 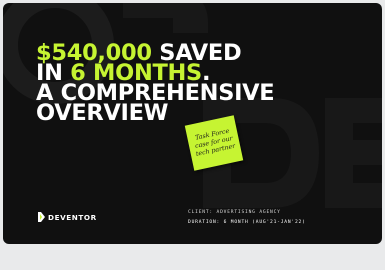 I want to click on sticky-note-text: Task Force case for our tech partner, so click(x=215, y=142).